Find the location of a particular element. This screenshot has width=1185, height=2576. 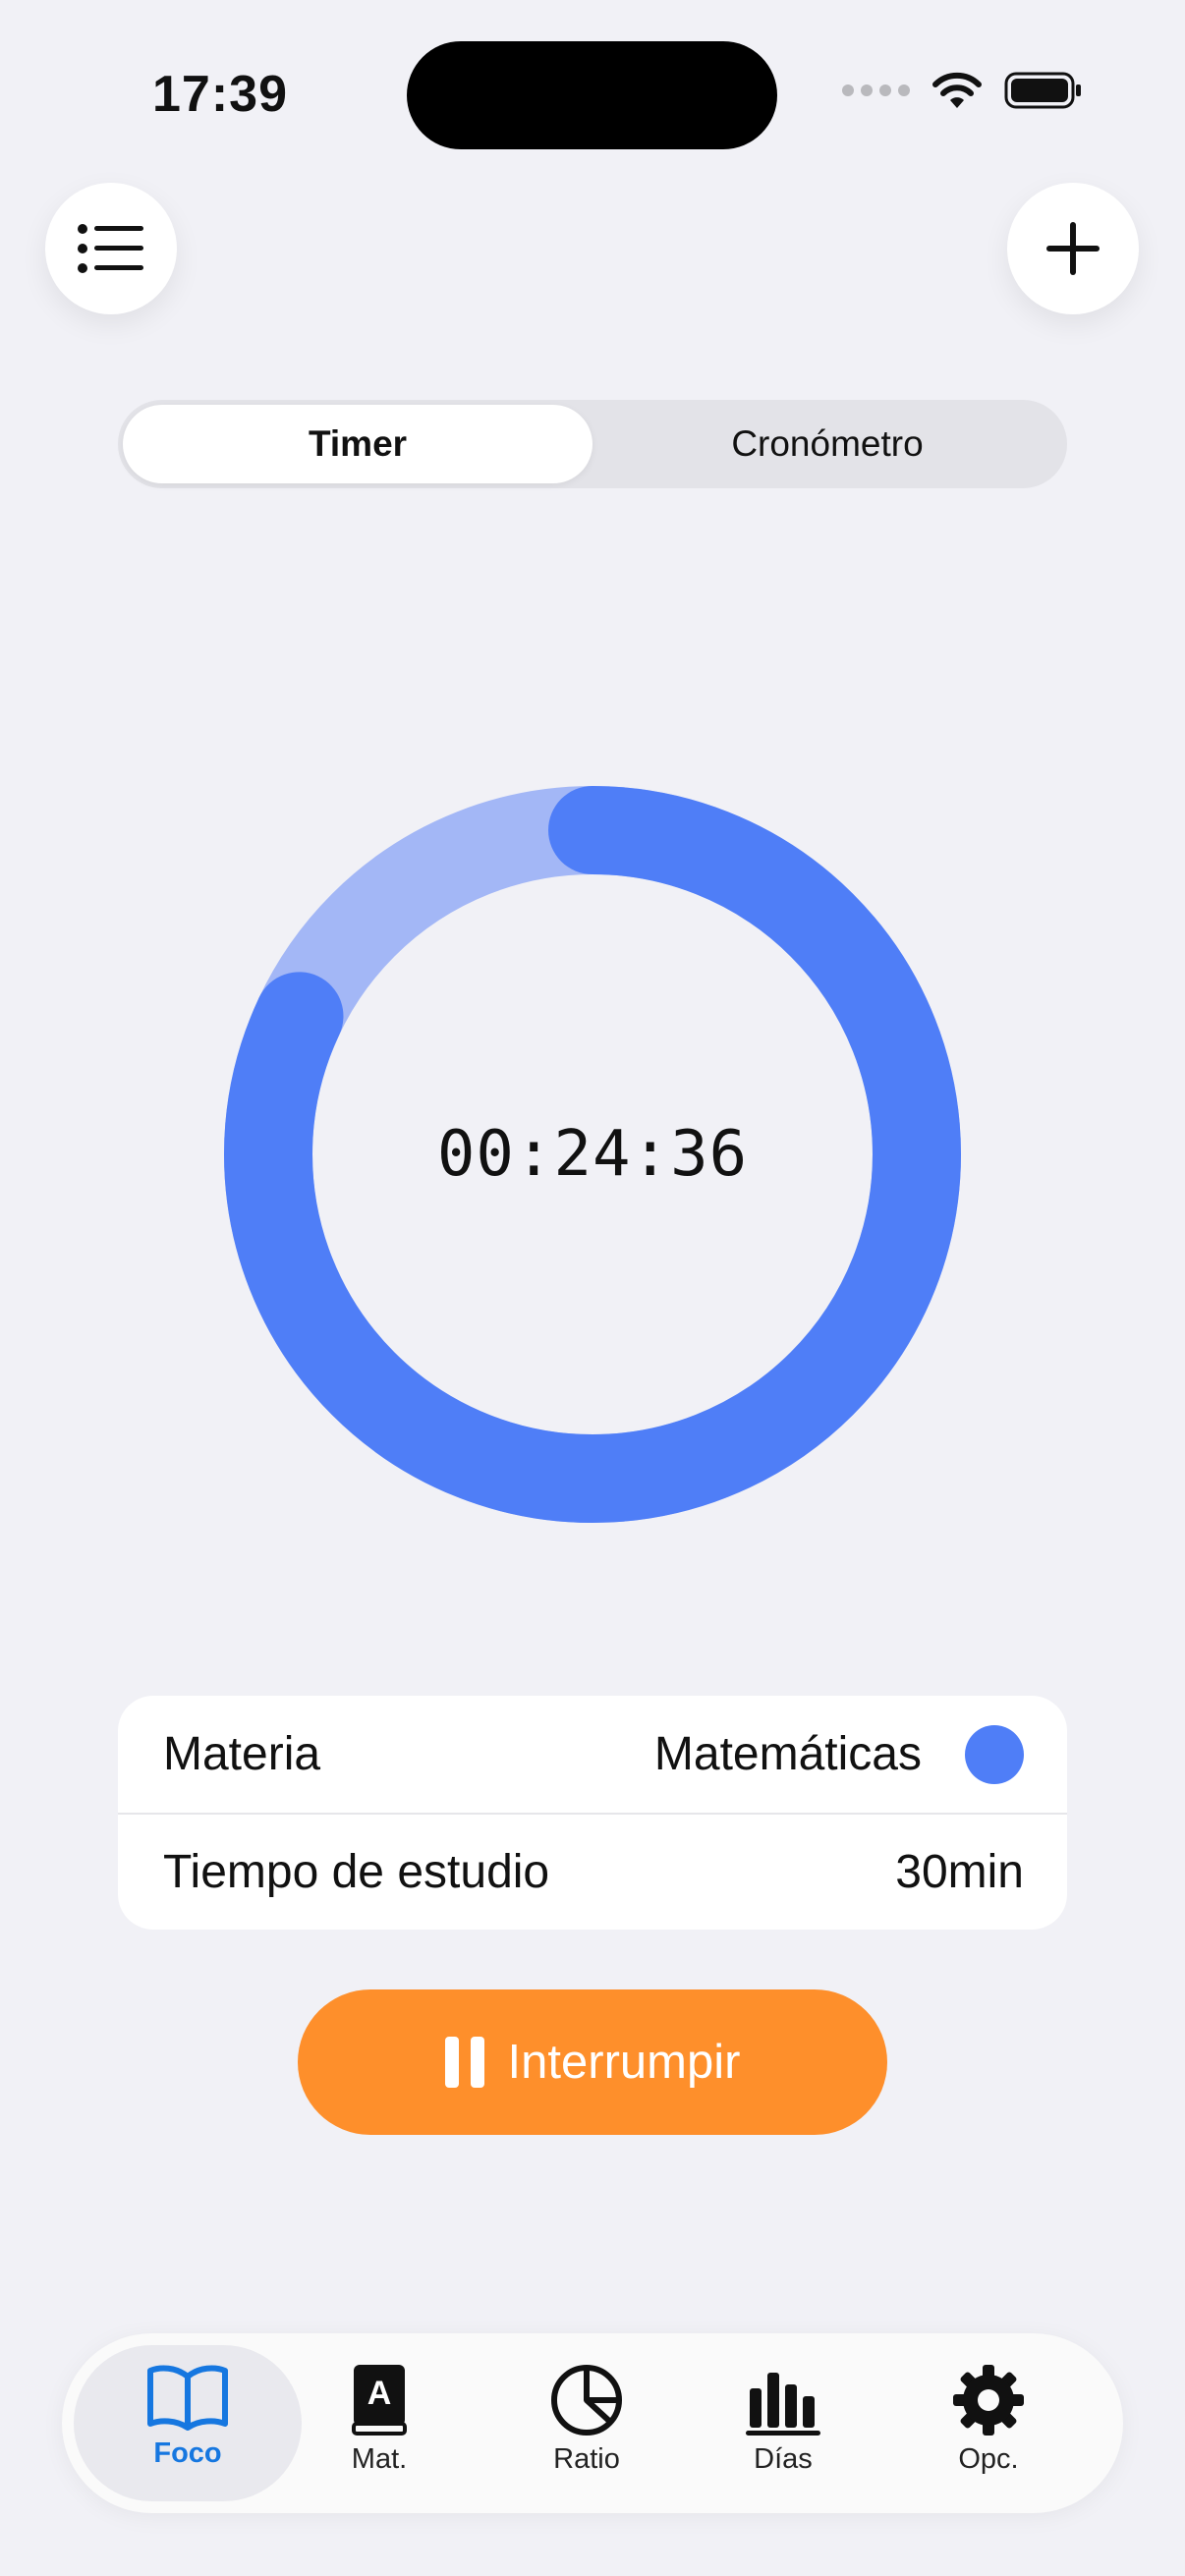

dictionary-icon: A is located at coordinates (380, 2400).